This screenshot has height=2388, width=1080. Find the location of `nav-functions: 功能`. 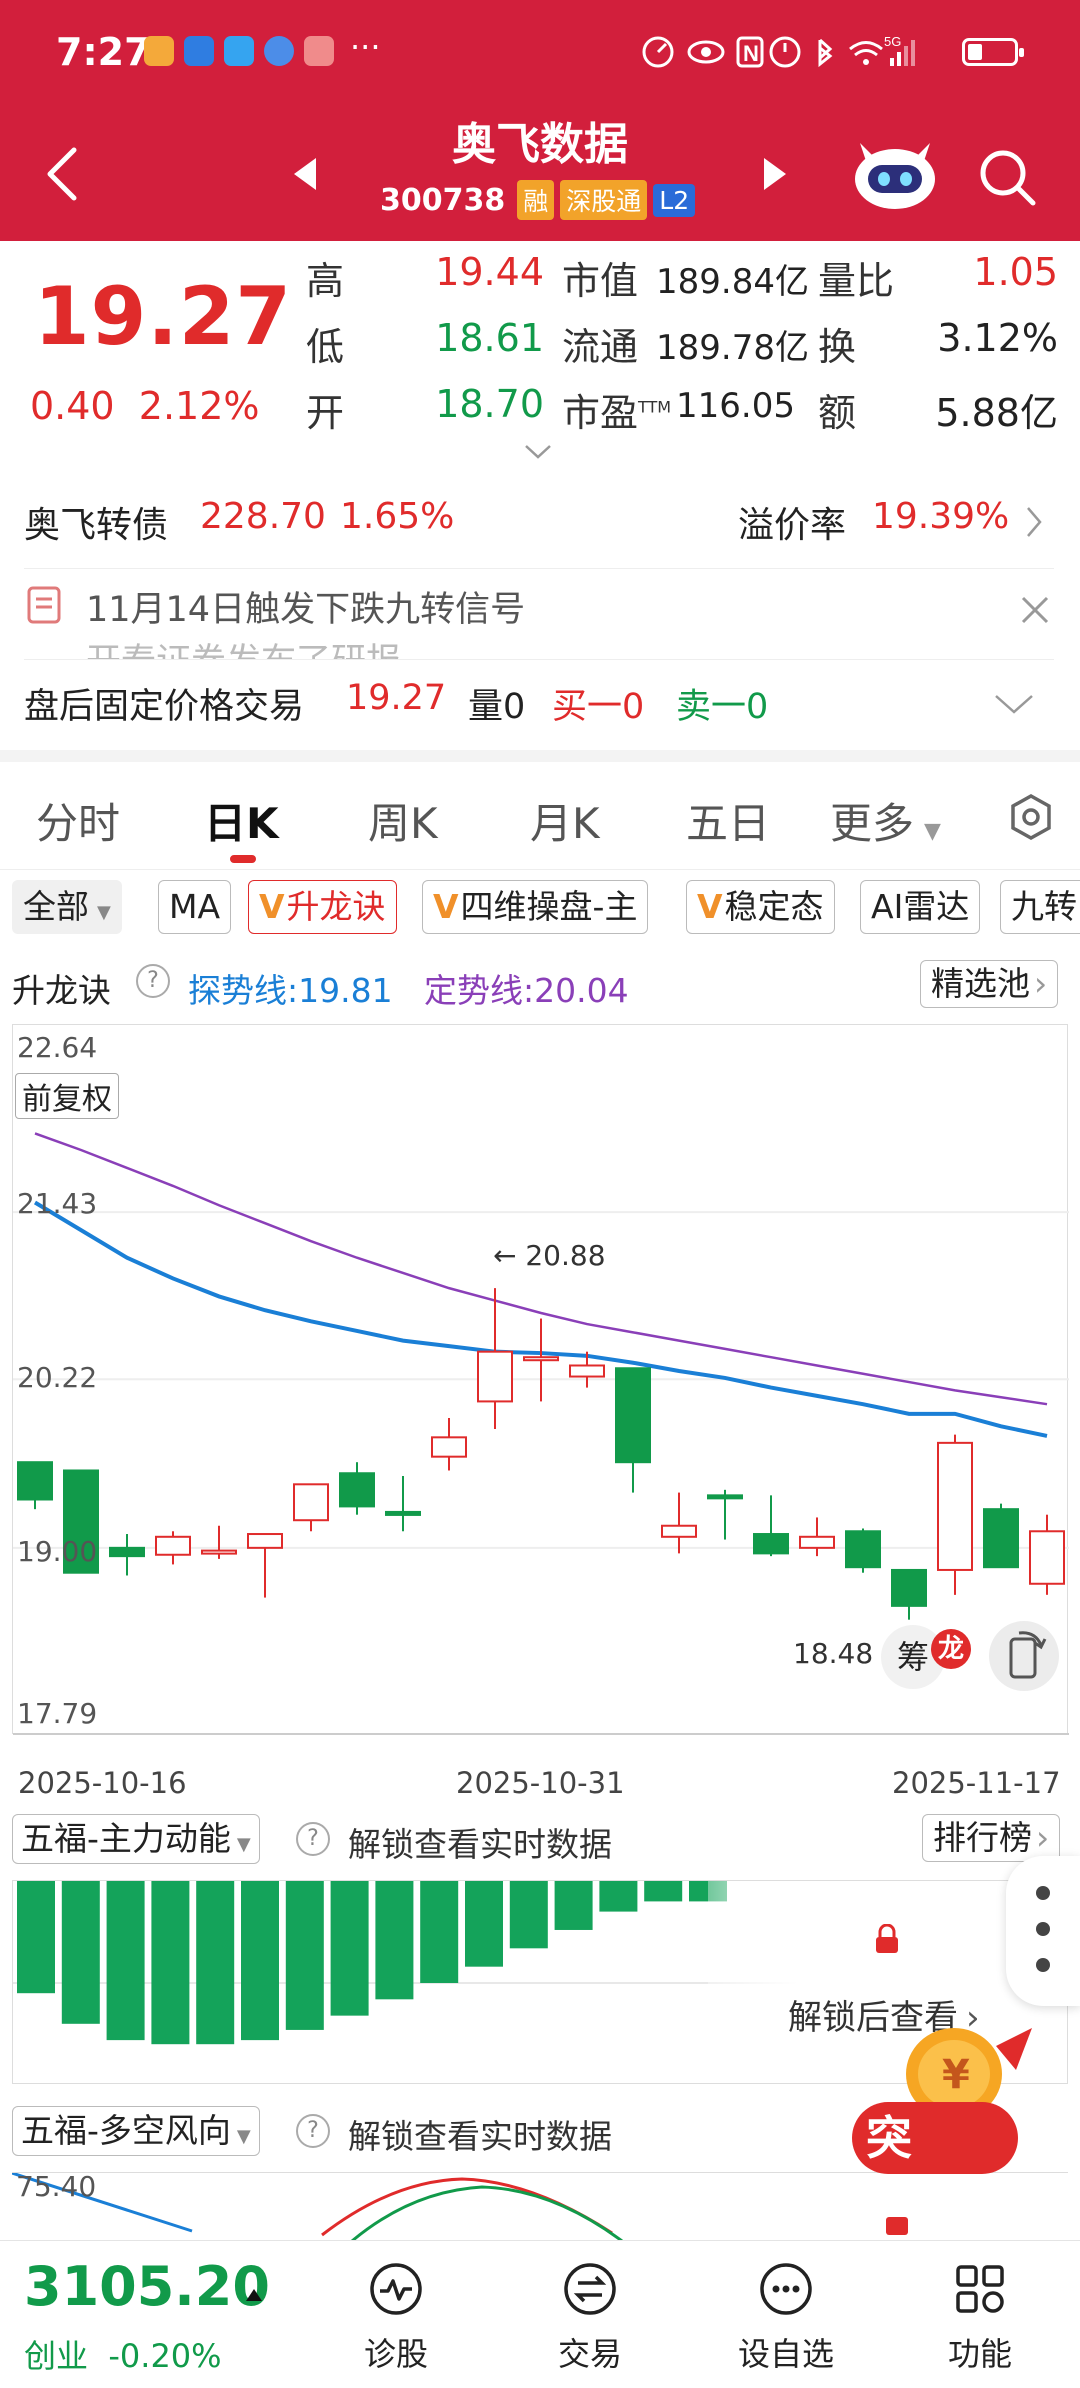

nav-functions: 功能 is located at coordinates (980, 2317).